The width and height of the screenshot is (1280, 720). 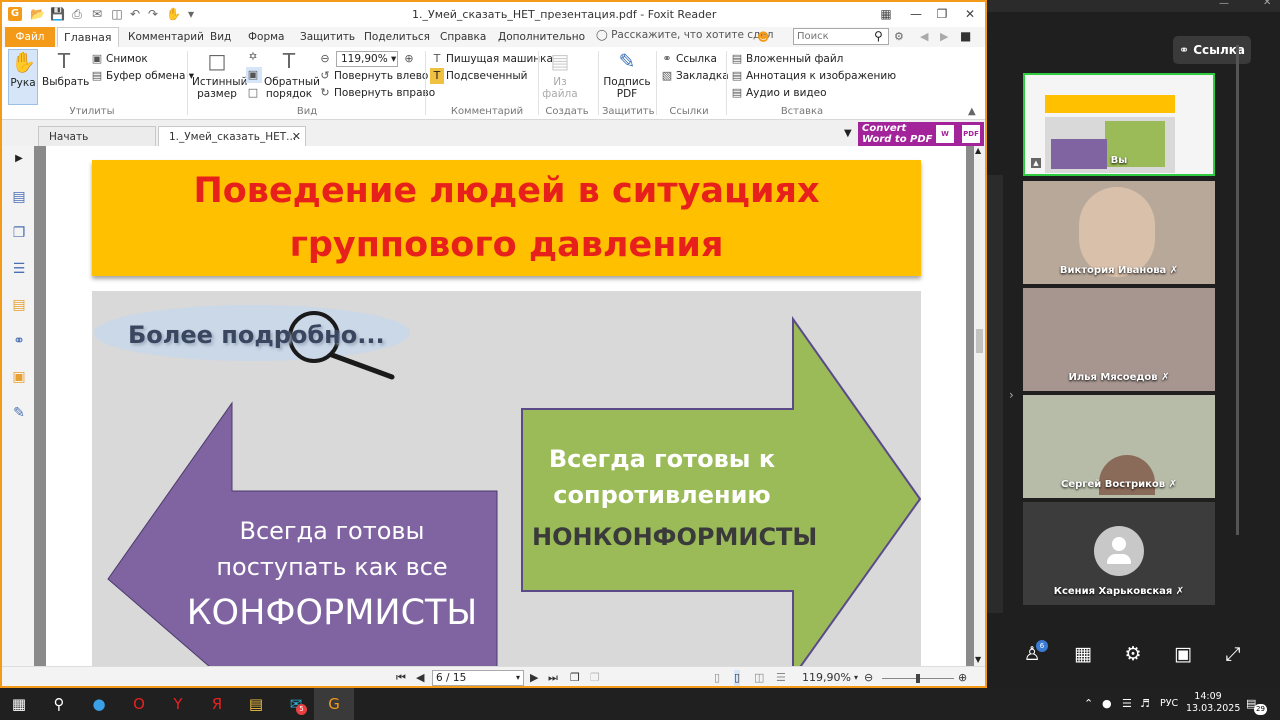 I want to click on zoom-out-icon: ⊖, so click(x=326, y=59).